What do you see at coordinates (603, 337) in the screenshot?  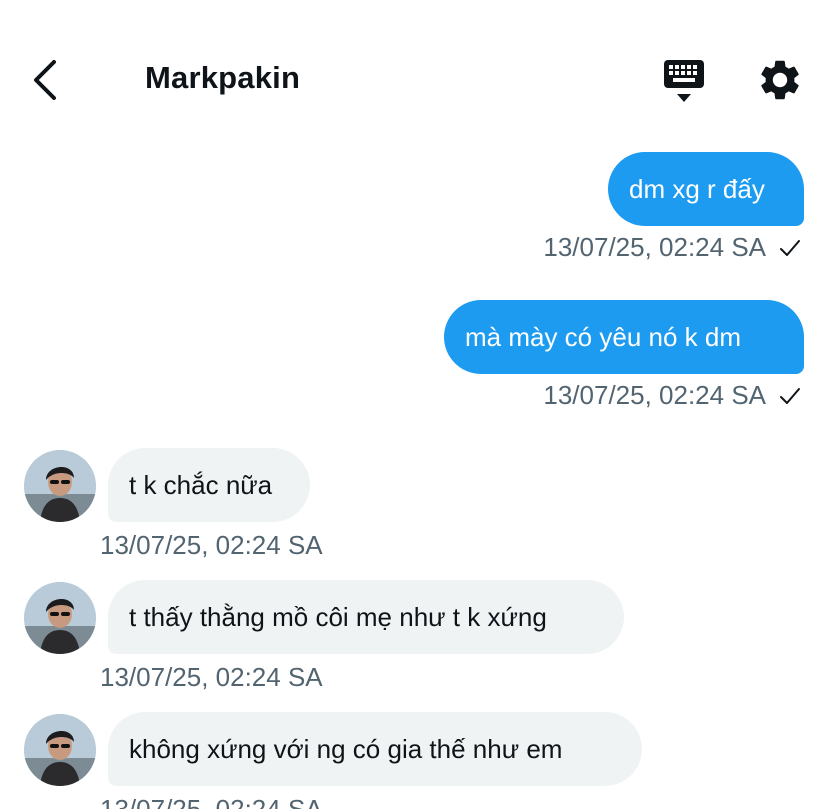 I see `message-text: mà mày có yêu nó k dm` at bounding box center [603, 337].